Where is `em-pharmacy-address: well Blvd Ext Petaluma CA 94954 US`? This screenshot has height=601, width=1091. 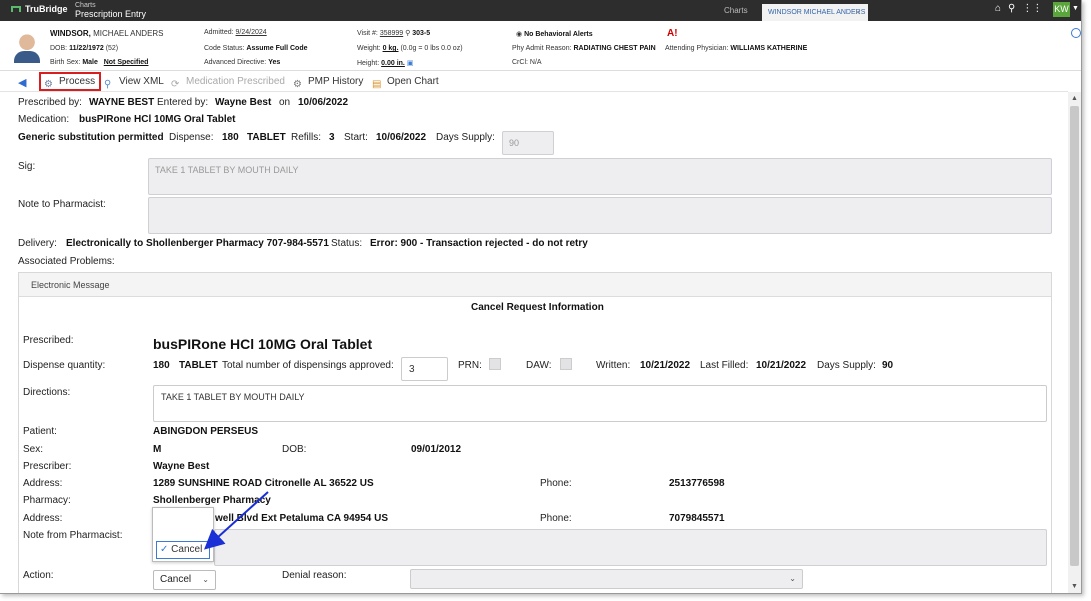 em-pharmacy-address: well Blvd Ext Petaluma CA 94954 US is located at coordinates (302, 518).